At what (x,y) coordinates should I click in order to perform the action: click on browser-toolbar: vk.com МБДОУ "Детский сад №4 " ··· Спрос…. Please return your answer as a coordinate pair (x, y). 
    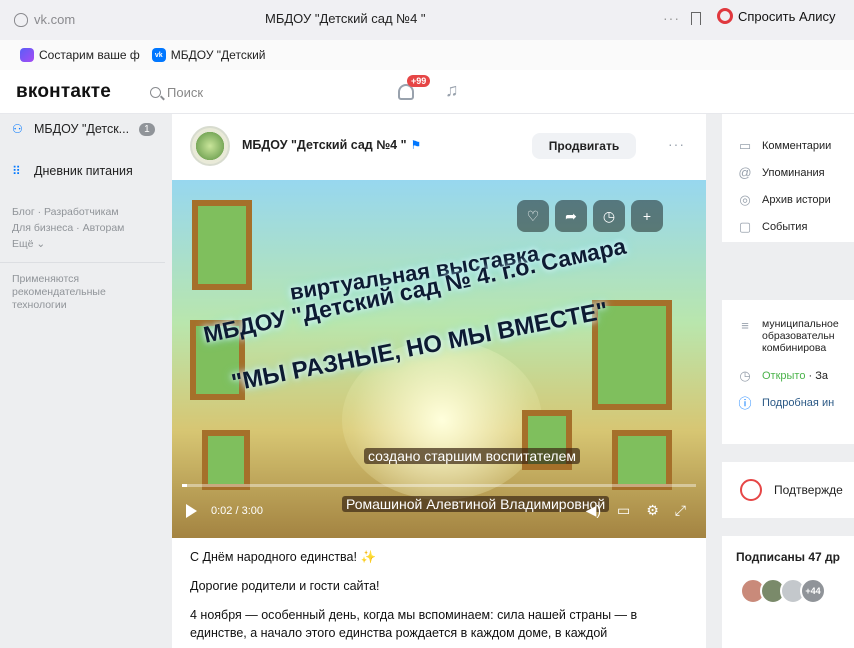
    Looking at the image, I should click on (427, 20).